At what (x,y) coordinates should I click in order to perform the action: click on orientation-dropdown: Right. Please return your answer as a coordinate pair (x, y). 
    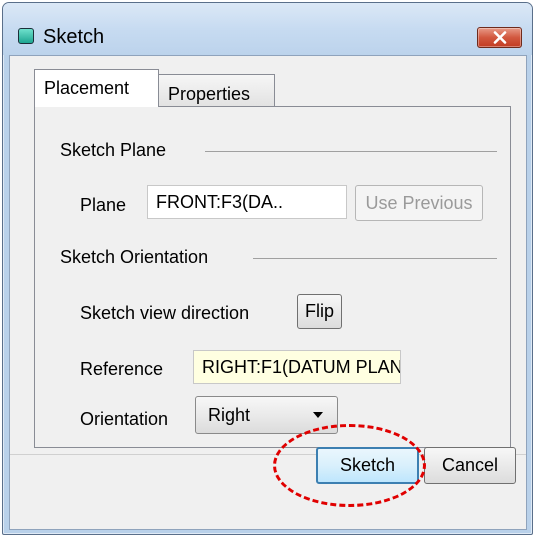
    Looking at the image, I should click on (266, 415).